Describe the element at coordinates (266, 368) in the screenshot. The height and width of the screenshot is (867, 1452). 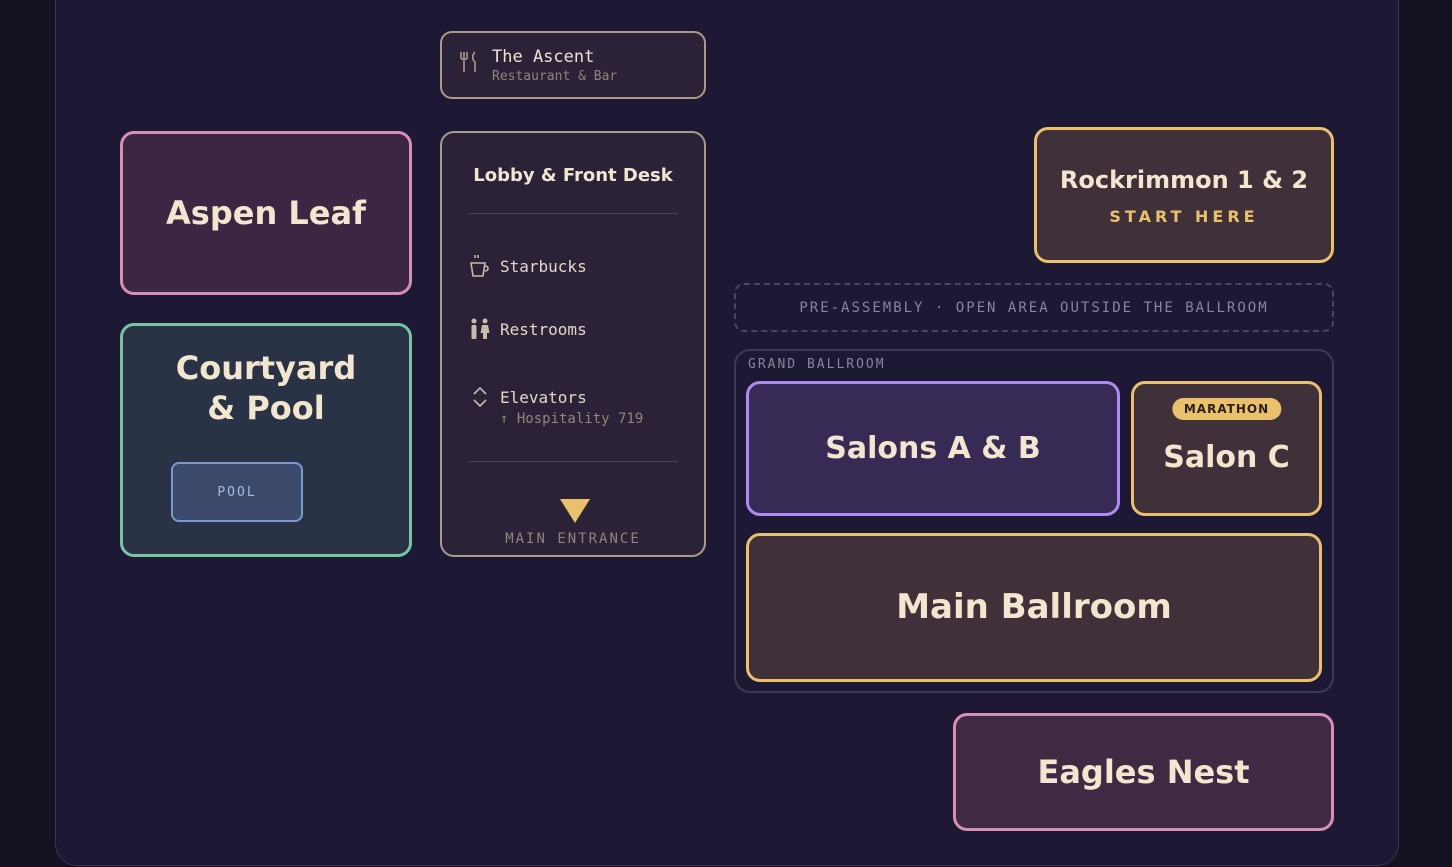
I see `courtyard-label-line1: Courtyard` at that location.